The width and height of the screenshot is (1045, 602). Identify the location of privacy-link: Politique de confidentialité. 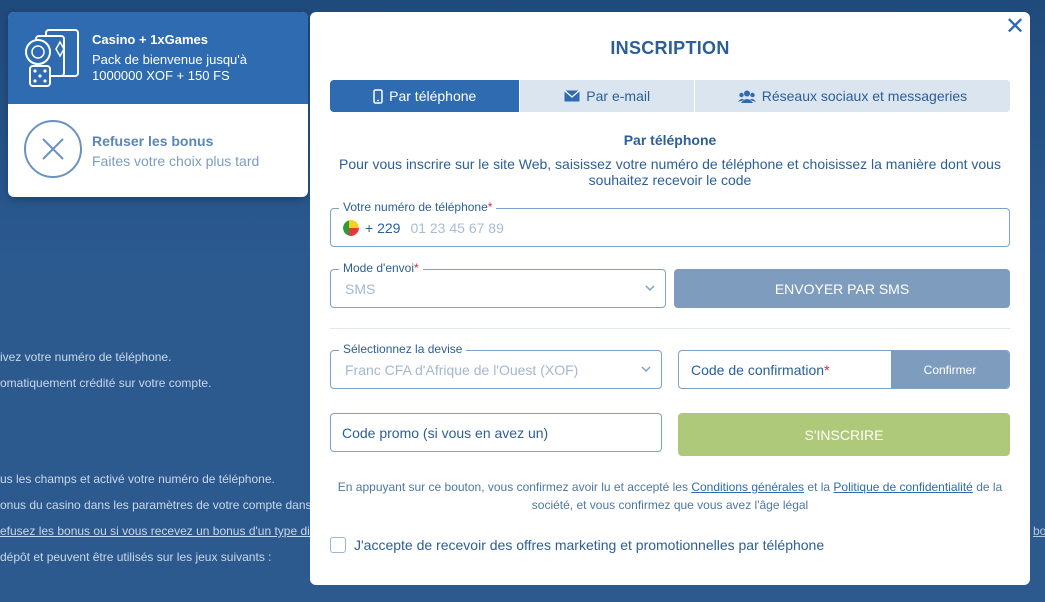
(902, 487).